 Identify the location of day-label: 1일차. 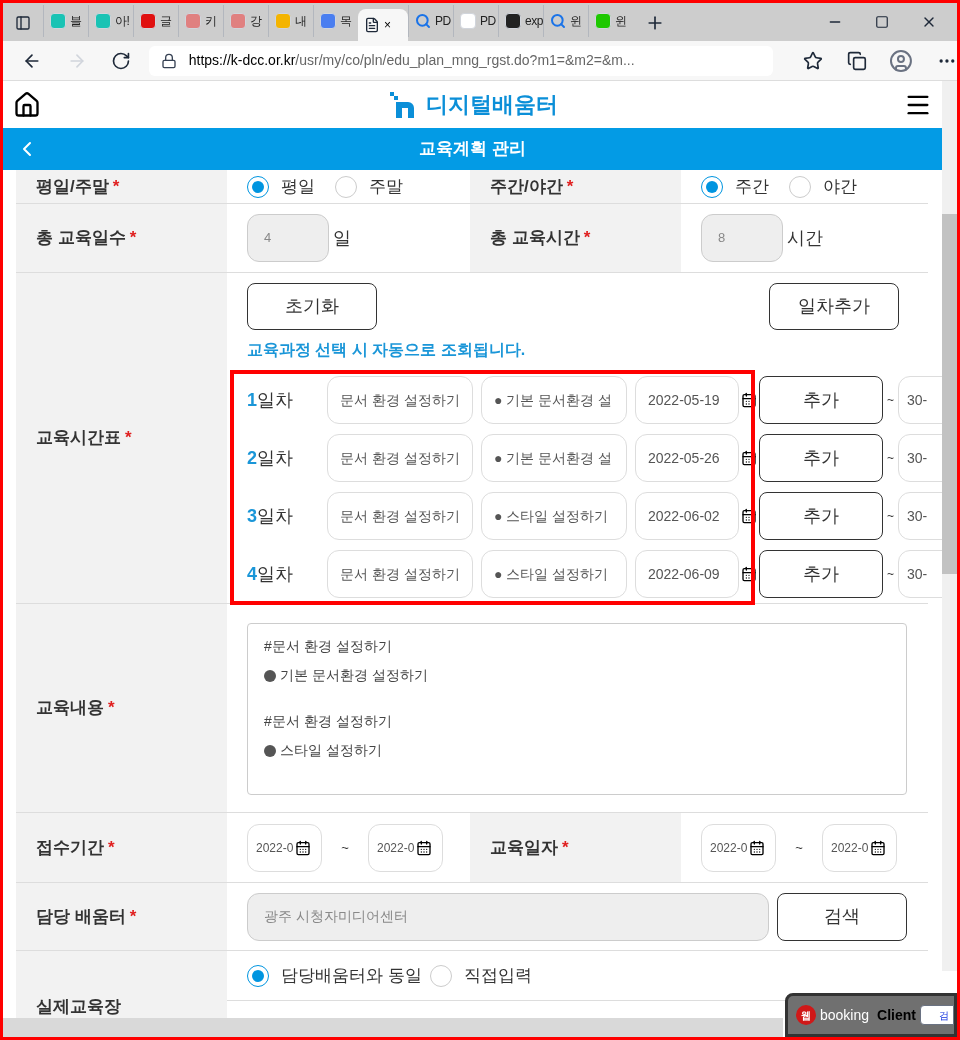
(270, 400).